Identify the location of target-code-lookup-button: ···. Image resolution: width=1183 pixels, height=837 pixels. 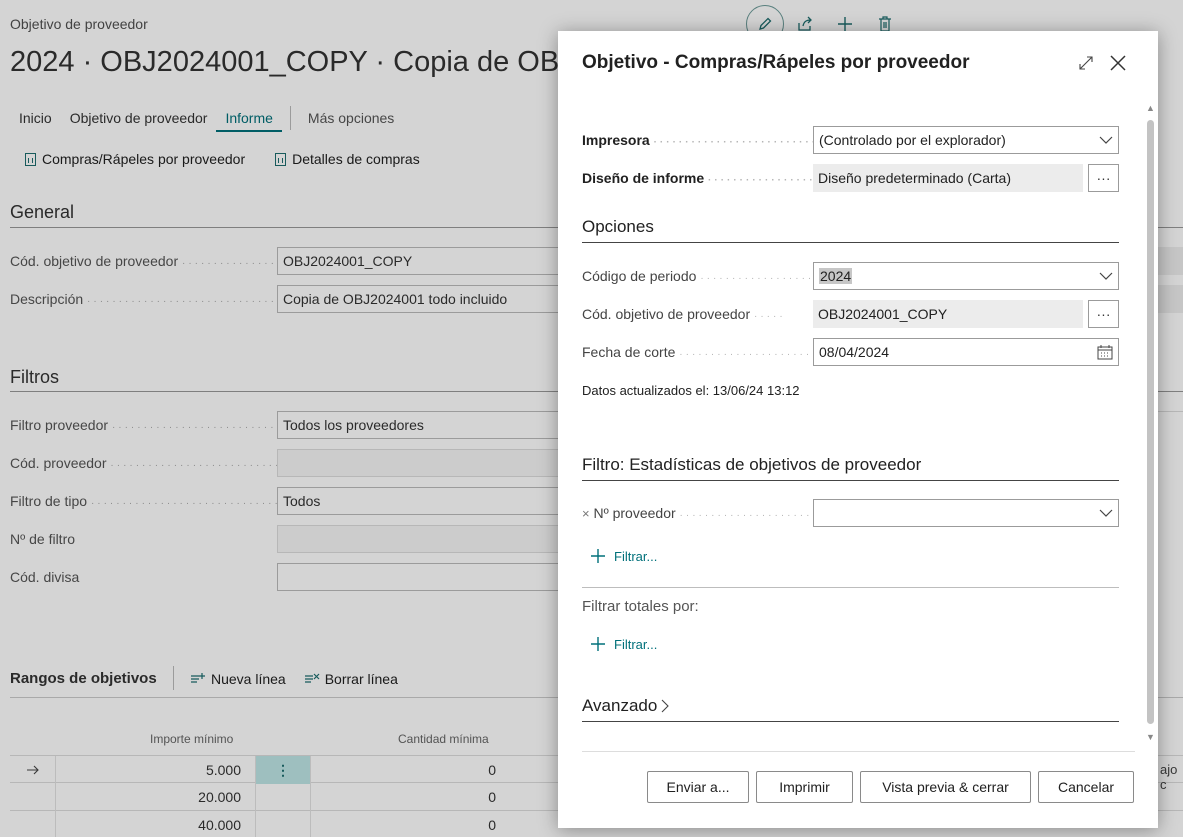
(1103, 314).